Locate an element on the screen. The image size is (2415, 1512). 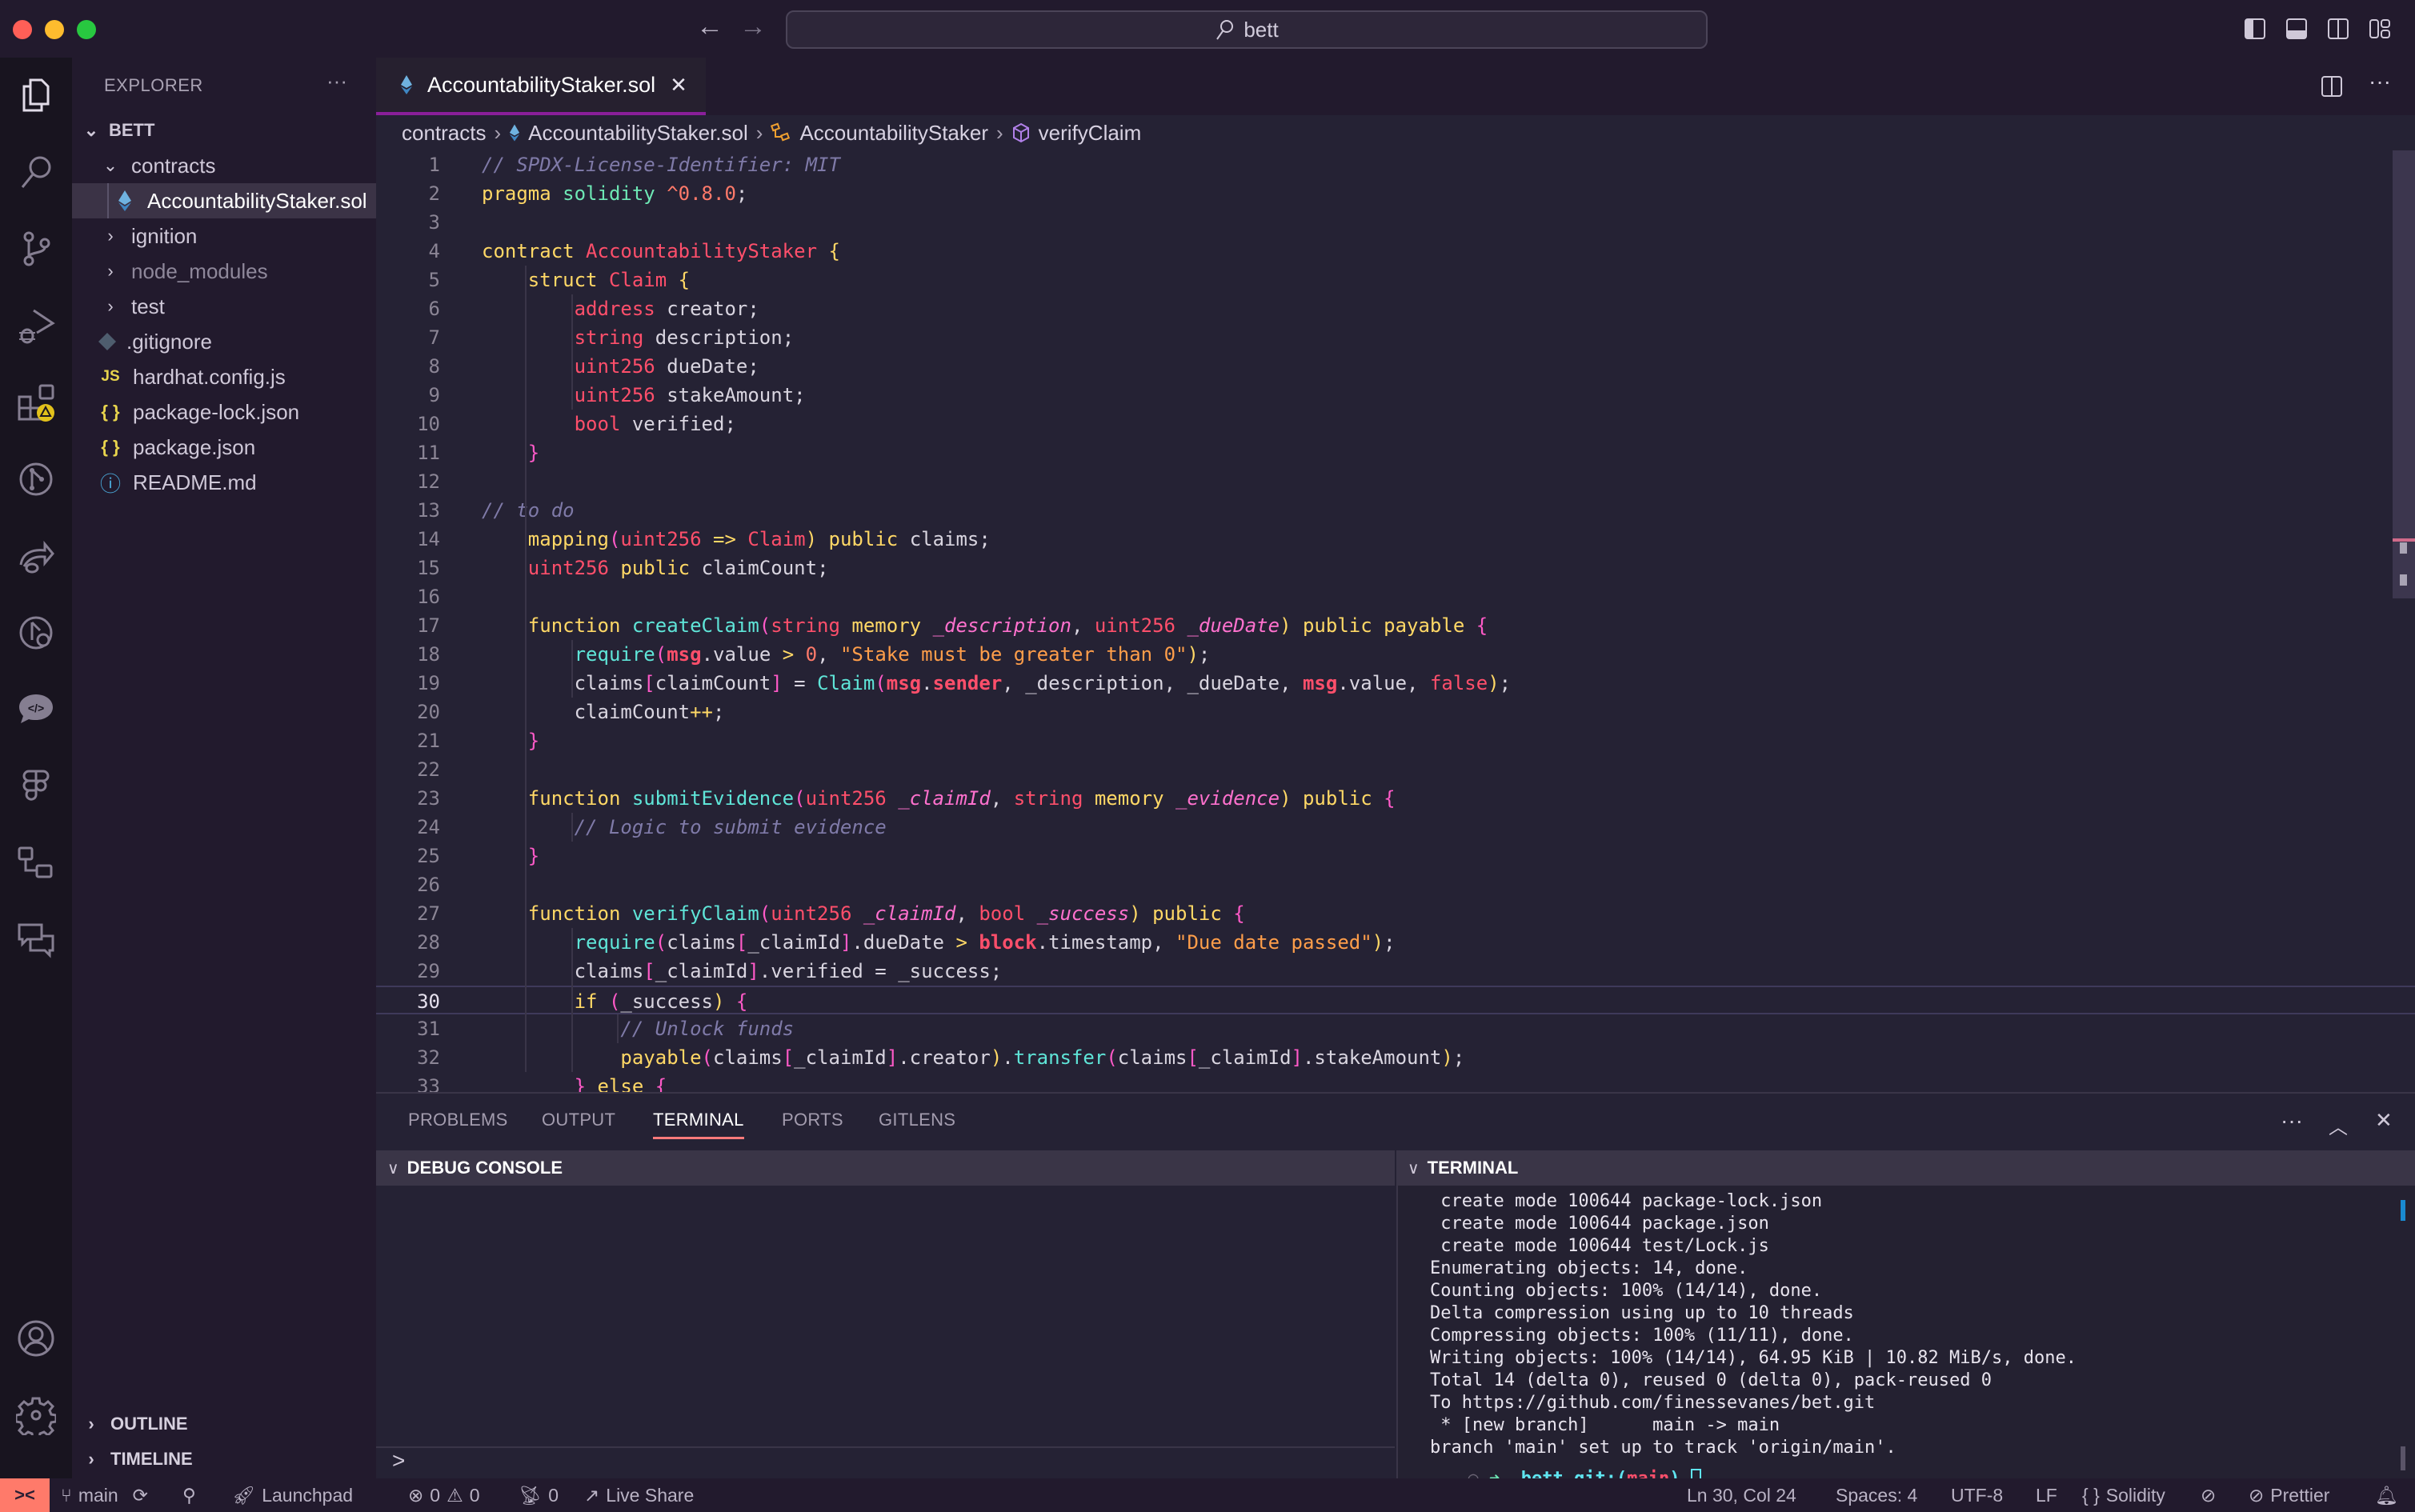
tree-item-gitignore: .gitignore is located at coordinates (224, 341).